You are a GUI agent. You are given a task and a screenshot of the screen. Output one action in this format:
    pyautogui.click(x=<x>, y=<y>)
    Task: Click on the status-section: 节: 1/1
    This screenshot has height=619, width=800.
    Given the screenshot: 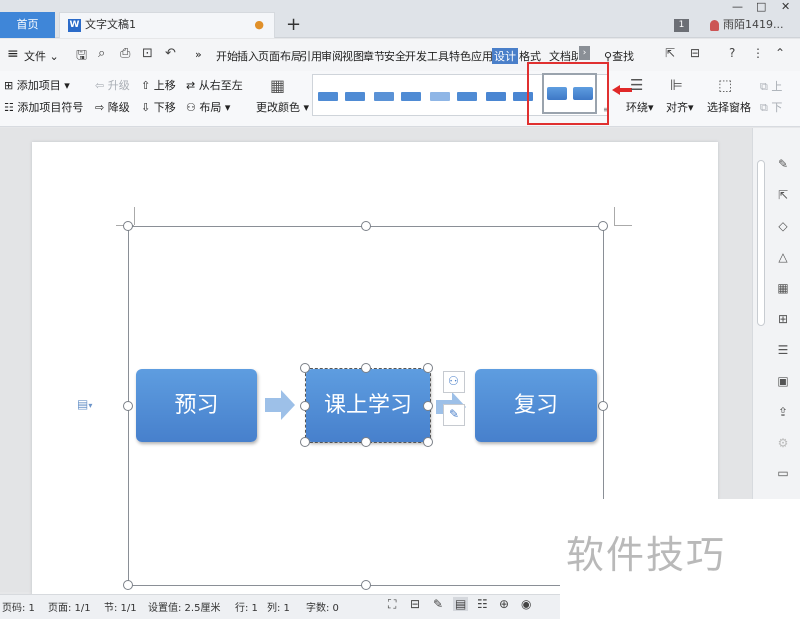 What is the action you would take?
    pyautogui.click(x=120, y=606)
    